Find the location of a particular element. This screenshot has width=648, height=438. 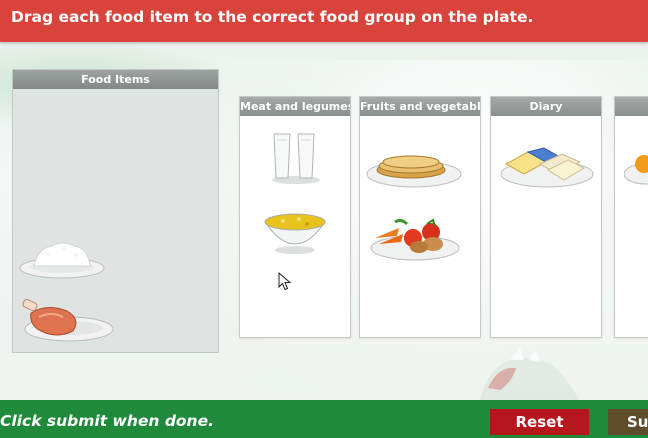

milk-glasses-icon is located at coordinates (296, 158).